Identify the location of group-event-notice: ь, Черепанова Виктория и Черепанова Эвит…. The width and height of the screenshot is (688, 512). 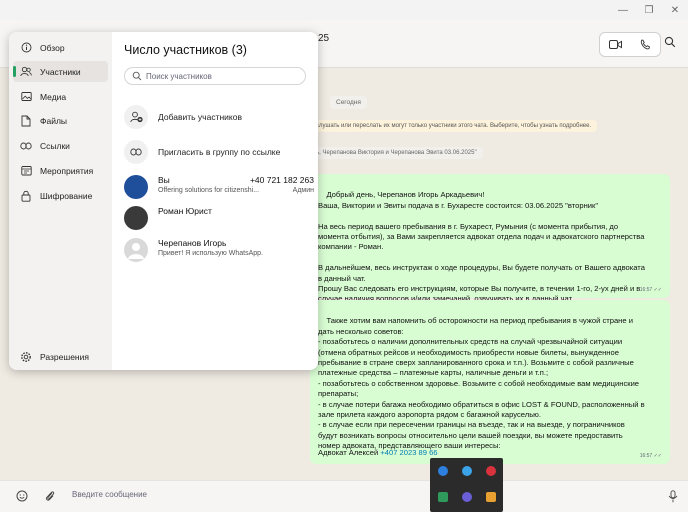
(396, 153).